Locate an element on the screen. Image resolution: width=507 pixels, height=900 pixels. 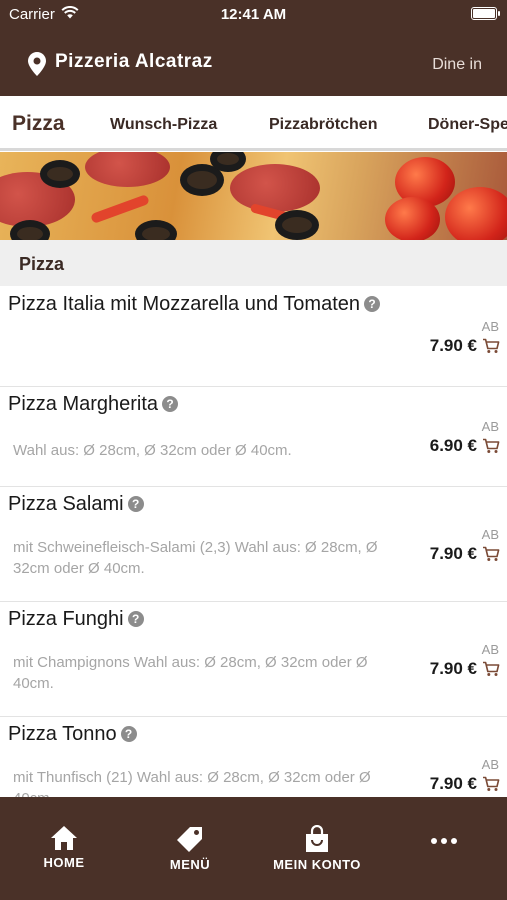
clock: 12:41 AM is located at coordinates (253, 14).